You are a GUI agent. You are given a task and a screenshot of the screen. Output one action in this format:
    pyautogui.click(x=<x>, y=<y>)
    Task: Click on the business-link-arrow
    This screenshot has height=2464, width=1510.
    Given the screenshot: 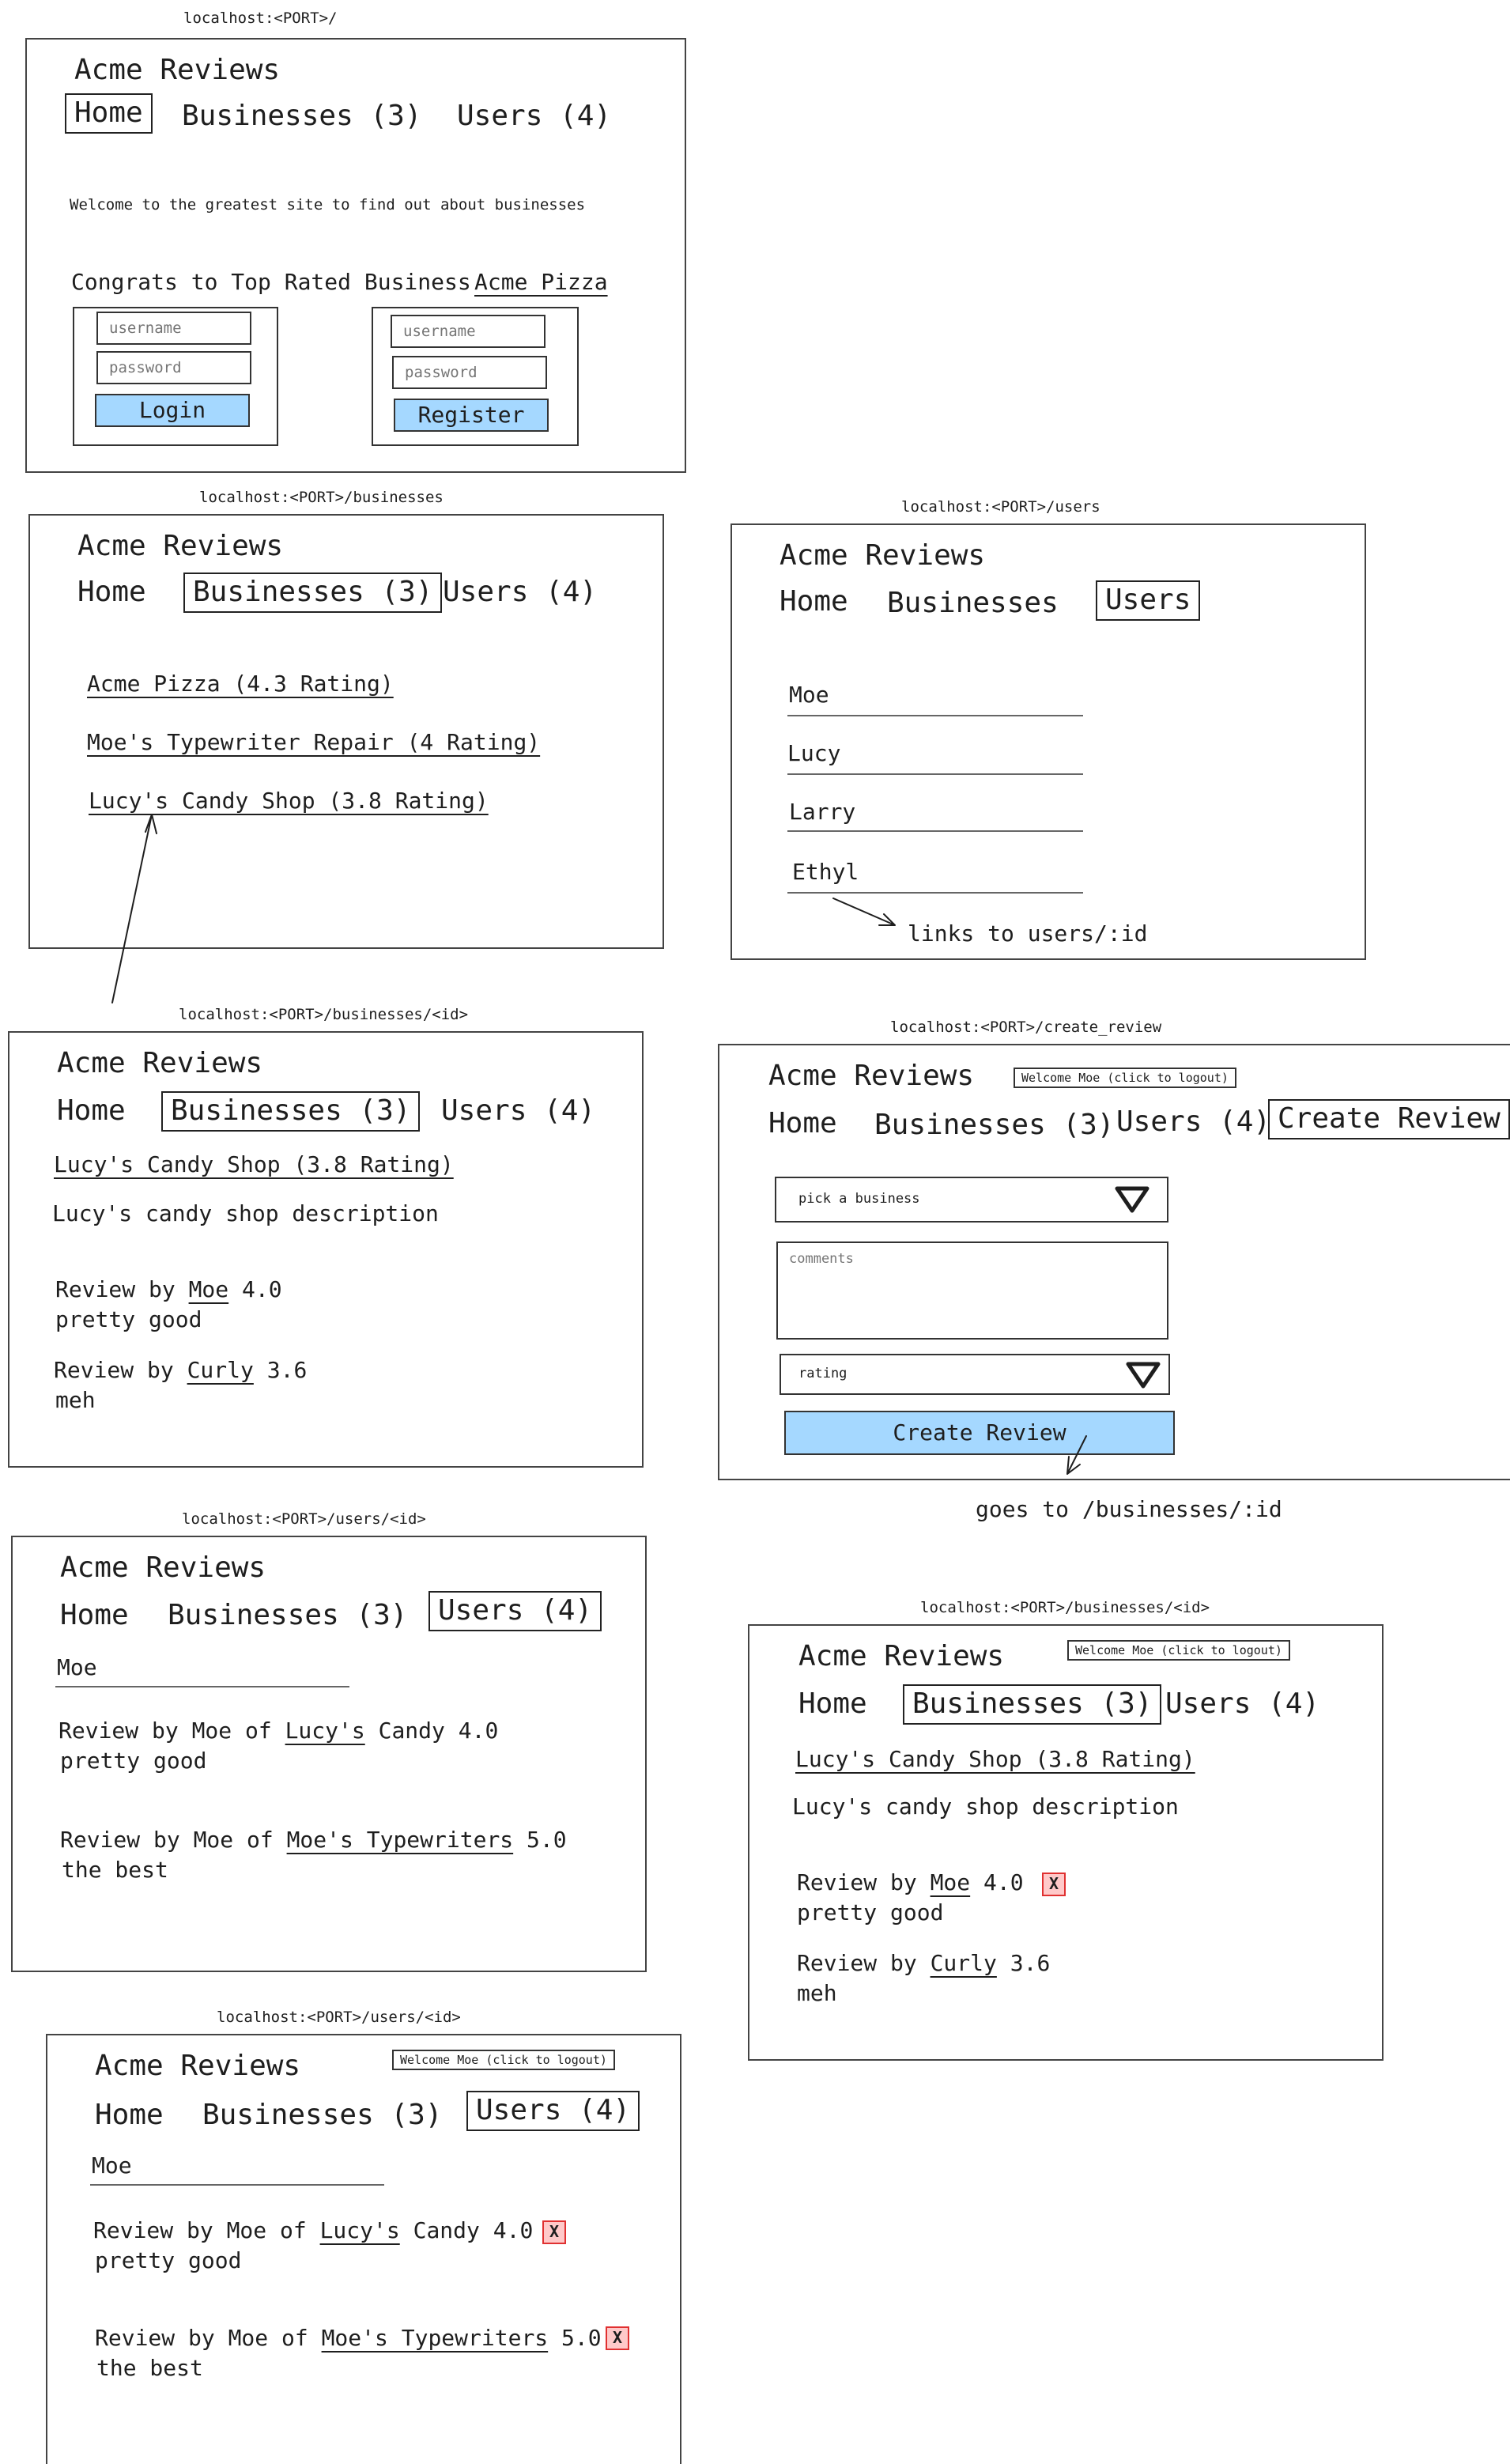 What is the action you would take?
    pyautogui.click(x=134, y=908)
    